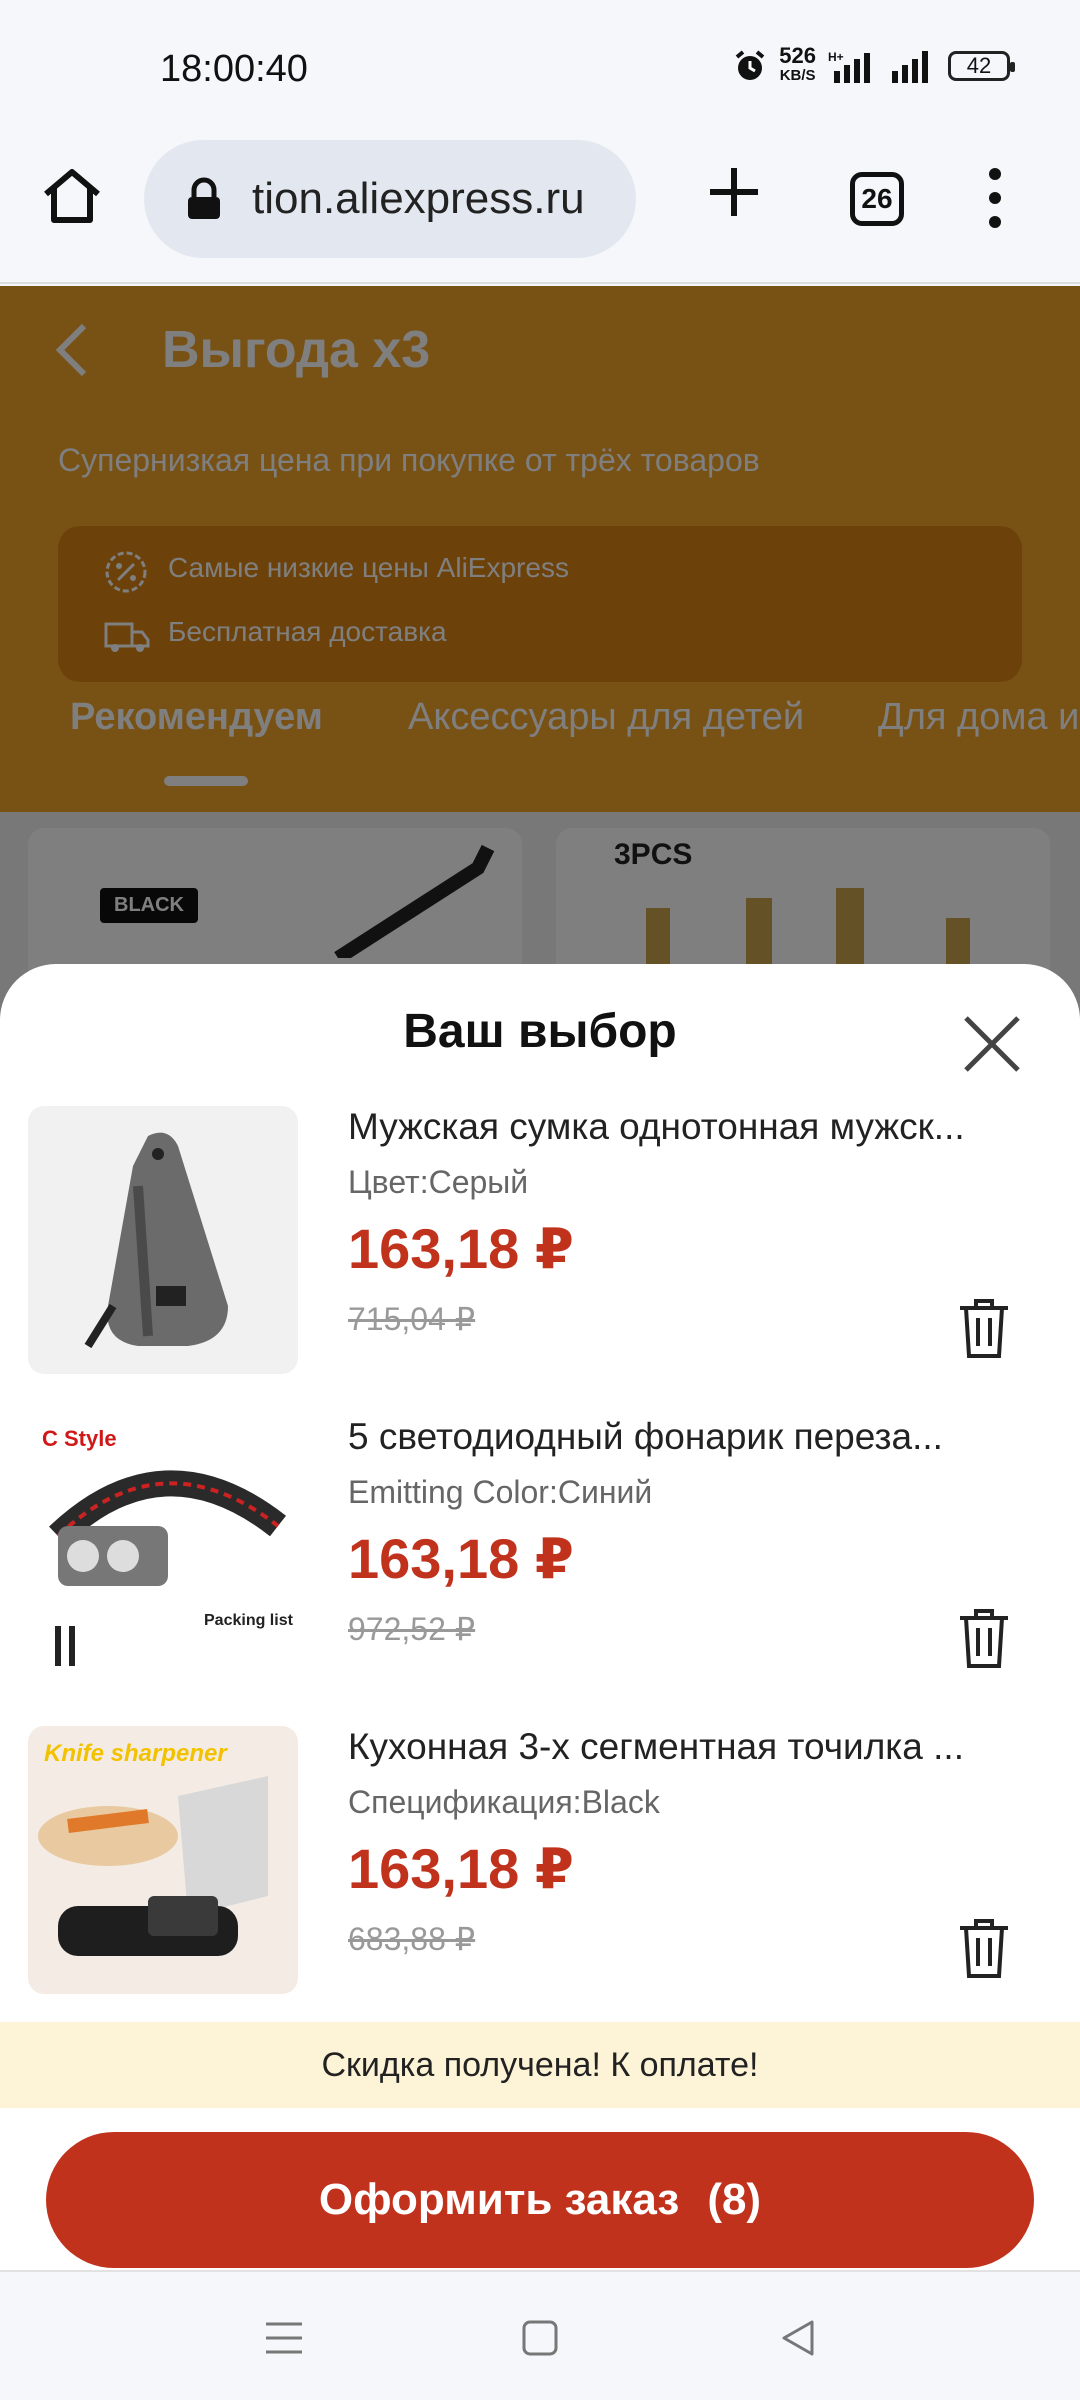 The width and height of the screenshot is (1080, 2400). Describe the element at coordinates (992, 1044) in the screenshot. I see `close-icon` at that location.